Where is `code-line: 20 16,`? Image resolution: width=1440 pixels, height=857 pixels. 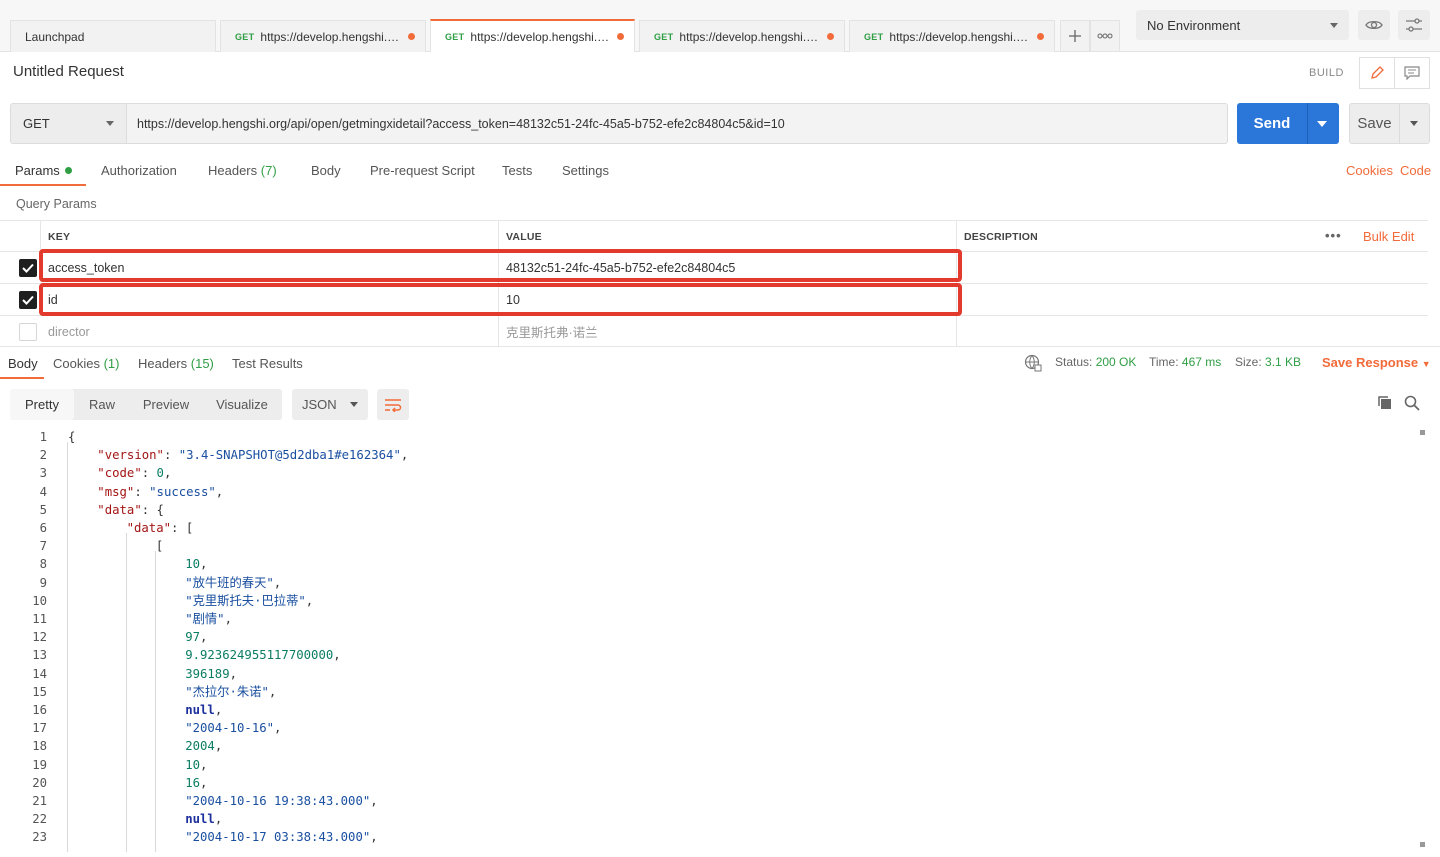 code-line: 20 16, is located at coordinates (700, 783).